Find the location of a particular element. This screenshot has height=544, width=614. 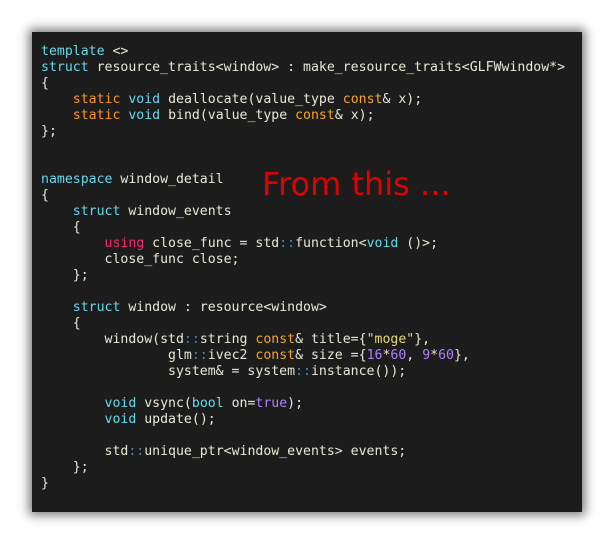

code-token-num: 16 is located at coordinates (374, 355).